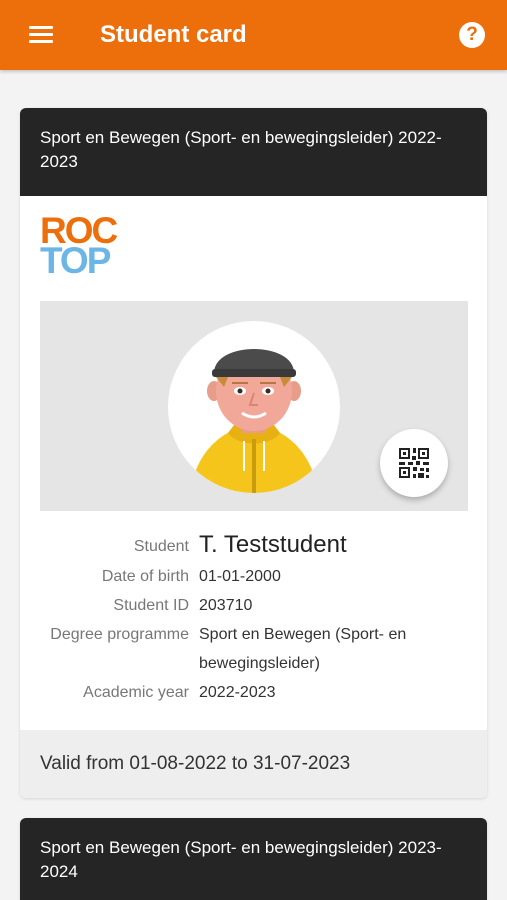  I want to click on dob-value: 01-01-2000, so click(240, 576).